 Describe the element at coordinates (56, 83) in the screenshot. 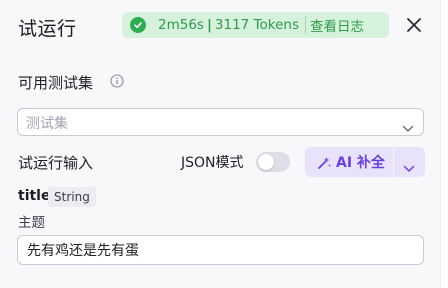

I see `test-set-label: 可用测试集` at that location.